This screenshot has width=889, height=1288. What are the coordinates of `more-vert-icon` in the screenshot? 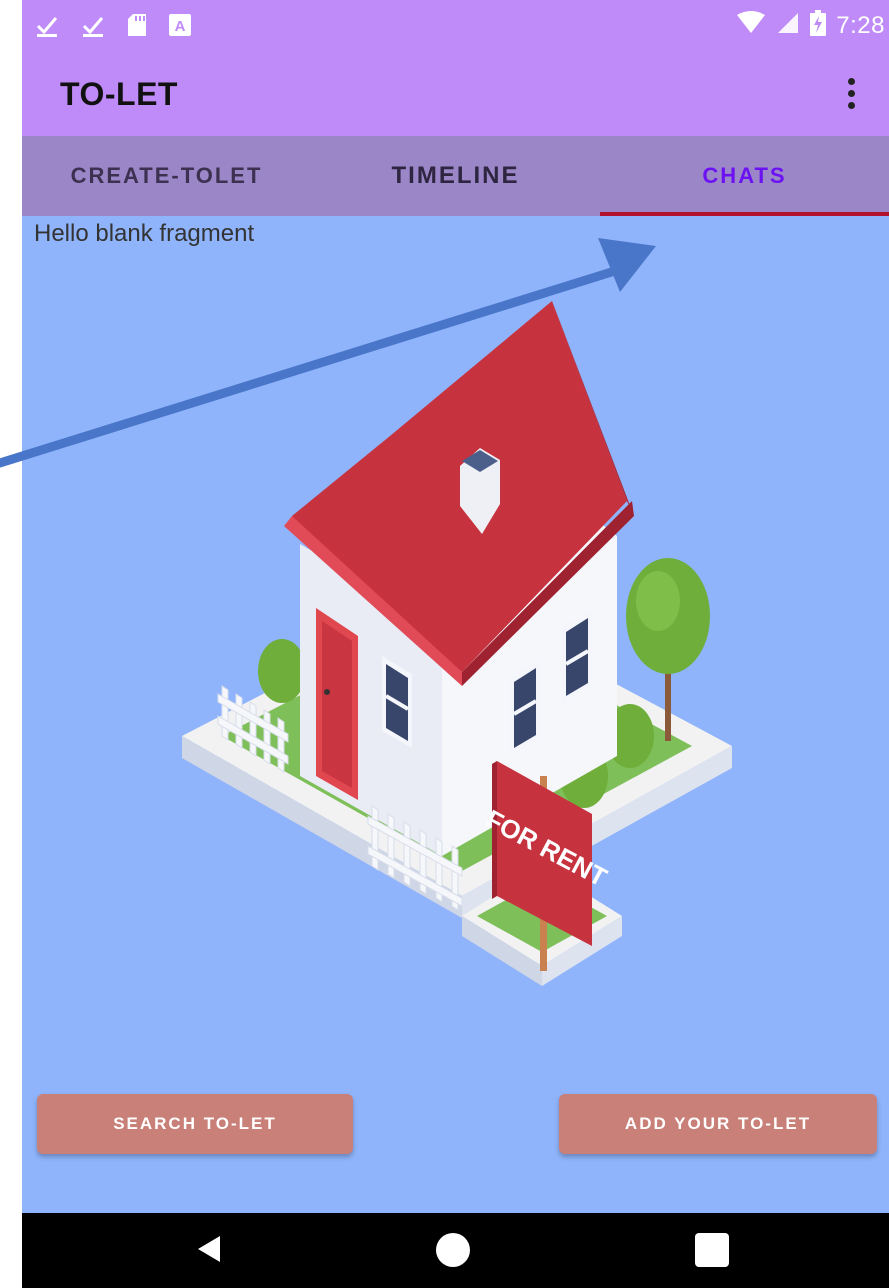 It's located at (851, 94).